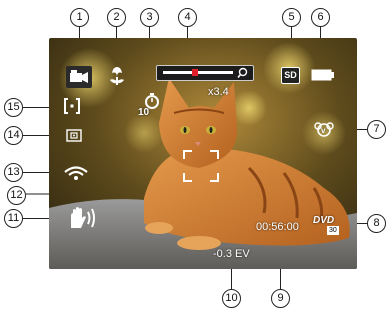 Image resolution: width=389 pixels, height=316 pixels. Describe the element at coordinates (79, 77) in the screenshot. I see `video-camera-icon` at that location.